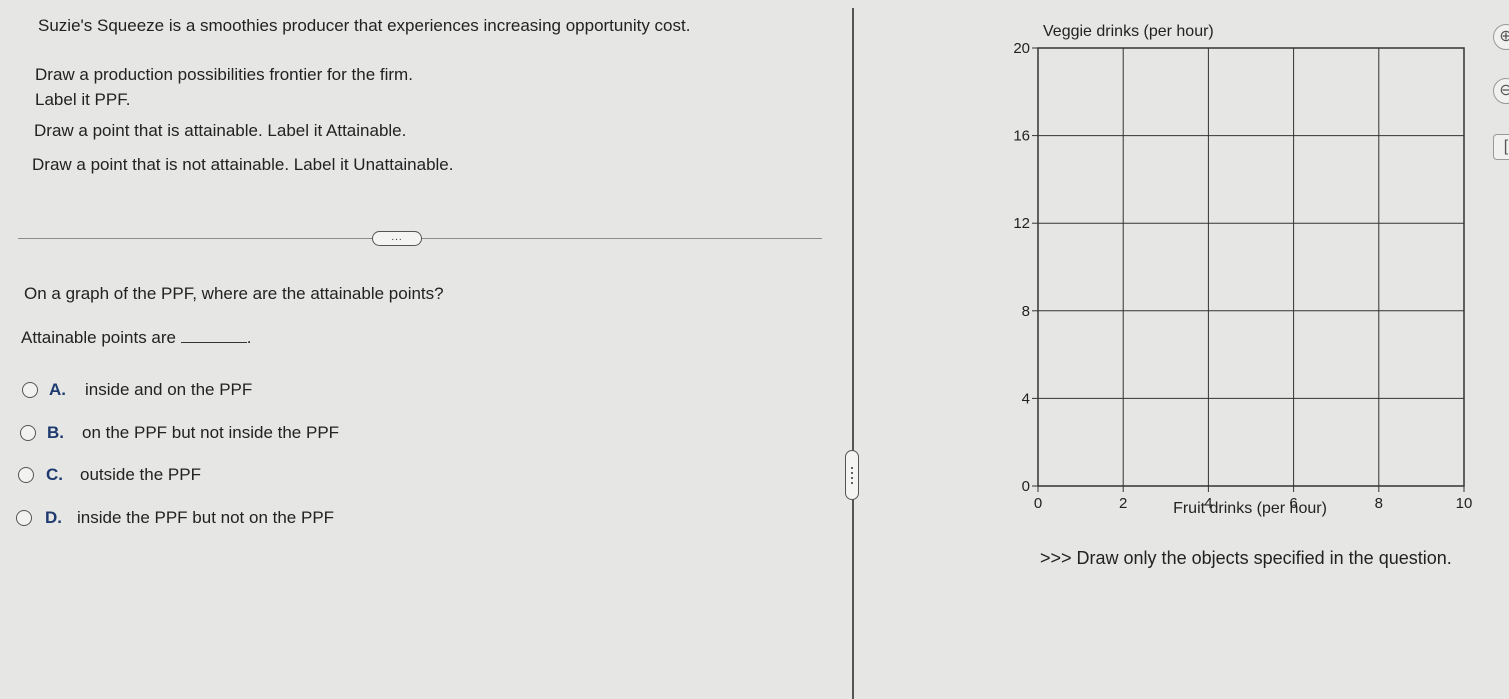 The width and height of the screenshot is (1509, 699). I want to click on radio-option-b, so click(28, 433).